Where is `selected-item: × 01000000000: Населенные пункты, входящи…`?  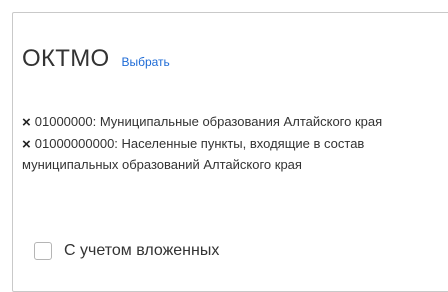 selected-item: × 01000000000: Населенные пункты, входящи… is located at coordinates (222, 154).